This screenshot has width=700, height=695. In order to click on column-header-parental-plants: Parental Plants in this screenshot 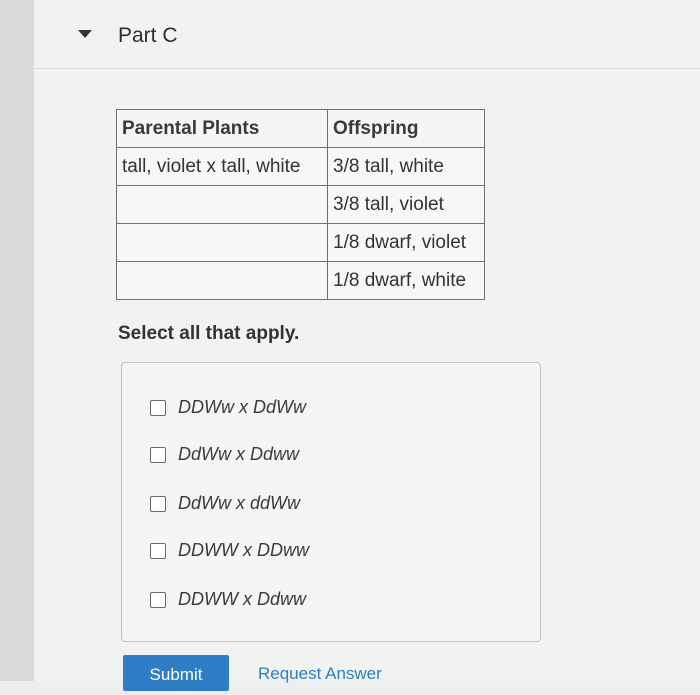, I will do `click(222, 128)`.